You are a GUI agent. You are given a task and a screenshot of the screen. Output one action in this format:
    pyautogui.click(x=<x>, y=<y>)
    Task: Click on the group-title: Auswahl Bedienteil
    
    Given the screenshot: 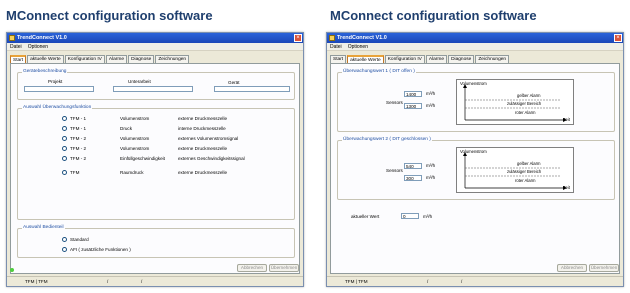 What is the action you would take?
    pyautogui.click(x=43, y=227)
    